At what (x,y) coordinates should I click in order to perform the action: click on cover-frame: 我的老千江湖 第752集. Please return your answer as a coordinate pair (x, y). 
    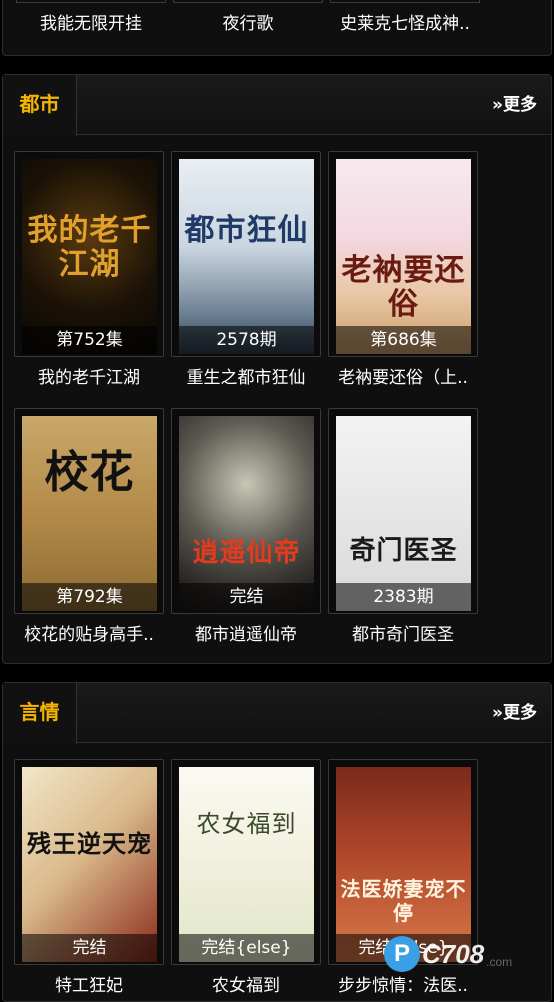
    Looking at the image, I should click on (89, 254).